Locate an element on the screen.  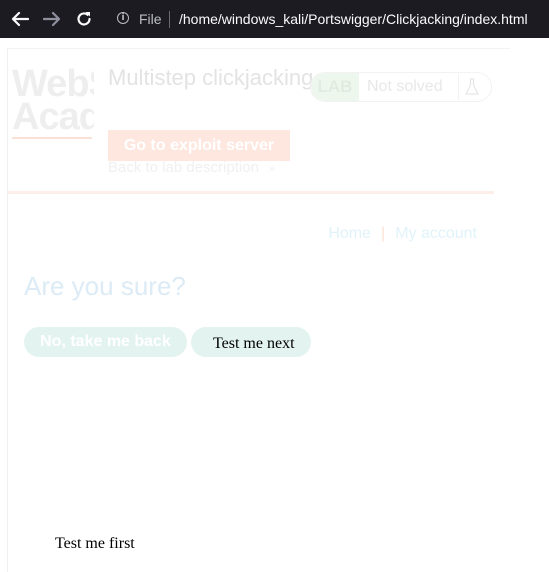
academy-logo: WebS Acade is located at coordinates (53, 104).